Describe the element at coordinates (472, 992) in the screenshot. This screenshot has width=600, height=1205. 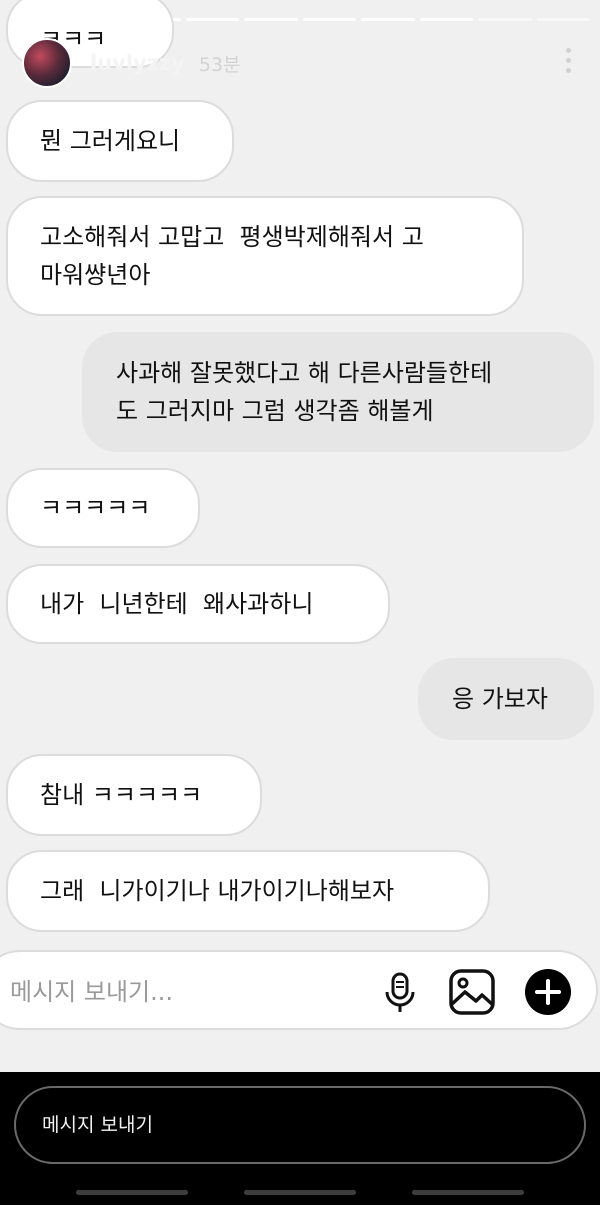
I see `gallery-icon` at that location.